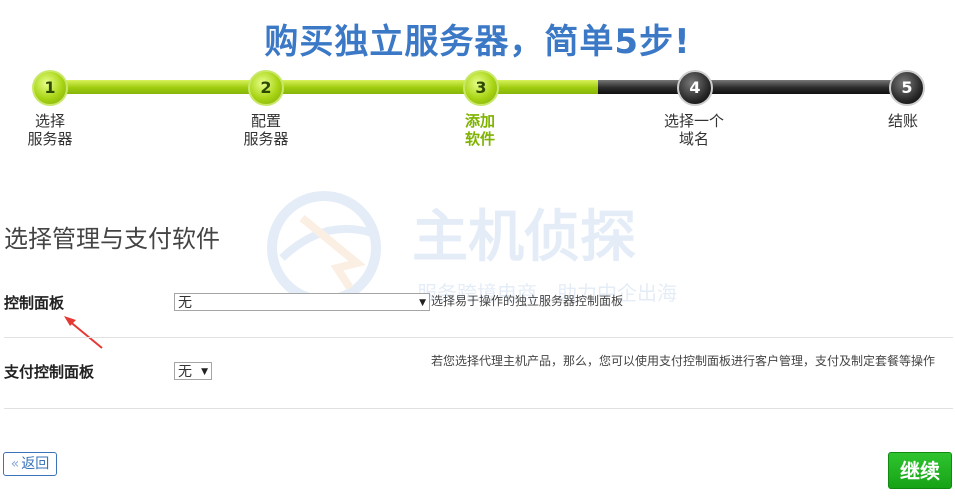 This screenshot has width=955, height=500. What do you see at coordinates (265, 121) in the screenshot?
I see `step-2-label-line1: 配置` at bounding box center [265, 121].